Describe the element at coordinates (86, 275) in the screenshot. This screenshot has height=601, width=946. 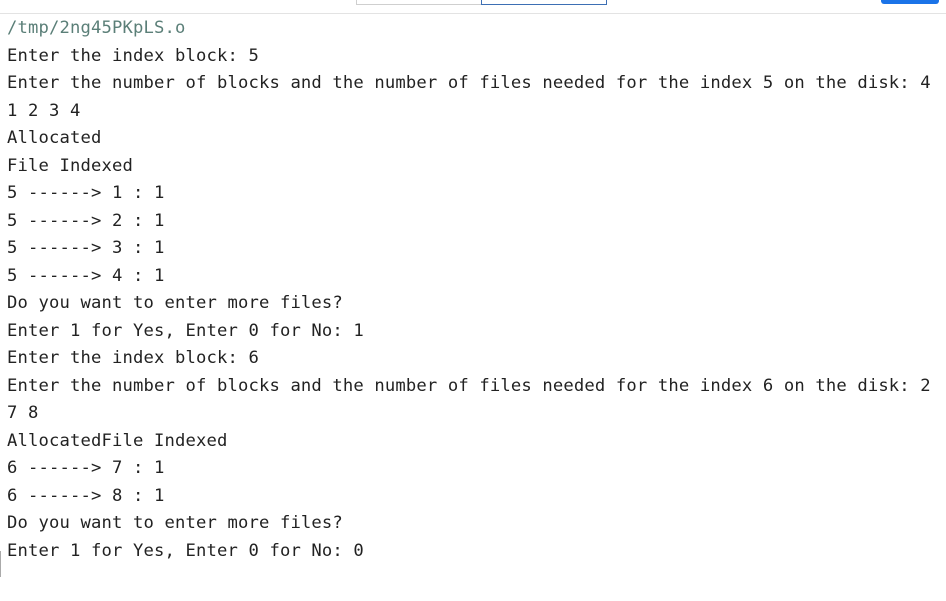
I see `output-line: 5 ------> 4 : 1` at that location.